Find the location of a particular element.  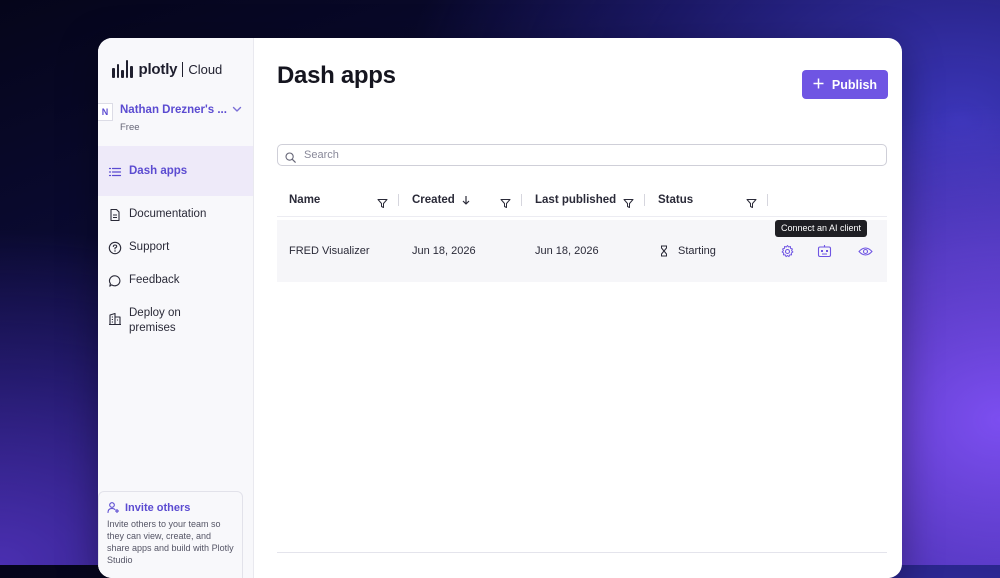

sidebar-item-label: Support is located at coordinates (149, 247).